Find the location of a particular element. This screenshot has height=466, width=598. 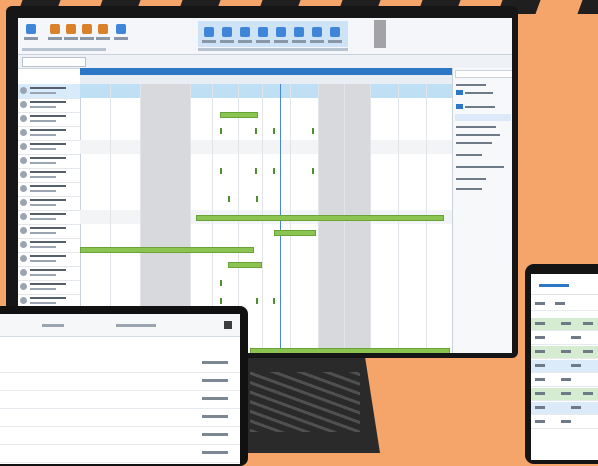

search-input is located at coordinates (54, 62).